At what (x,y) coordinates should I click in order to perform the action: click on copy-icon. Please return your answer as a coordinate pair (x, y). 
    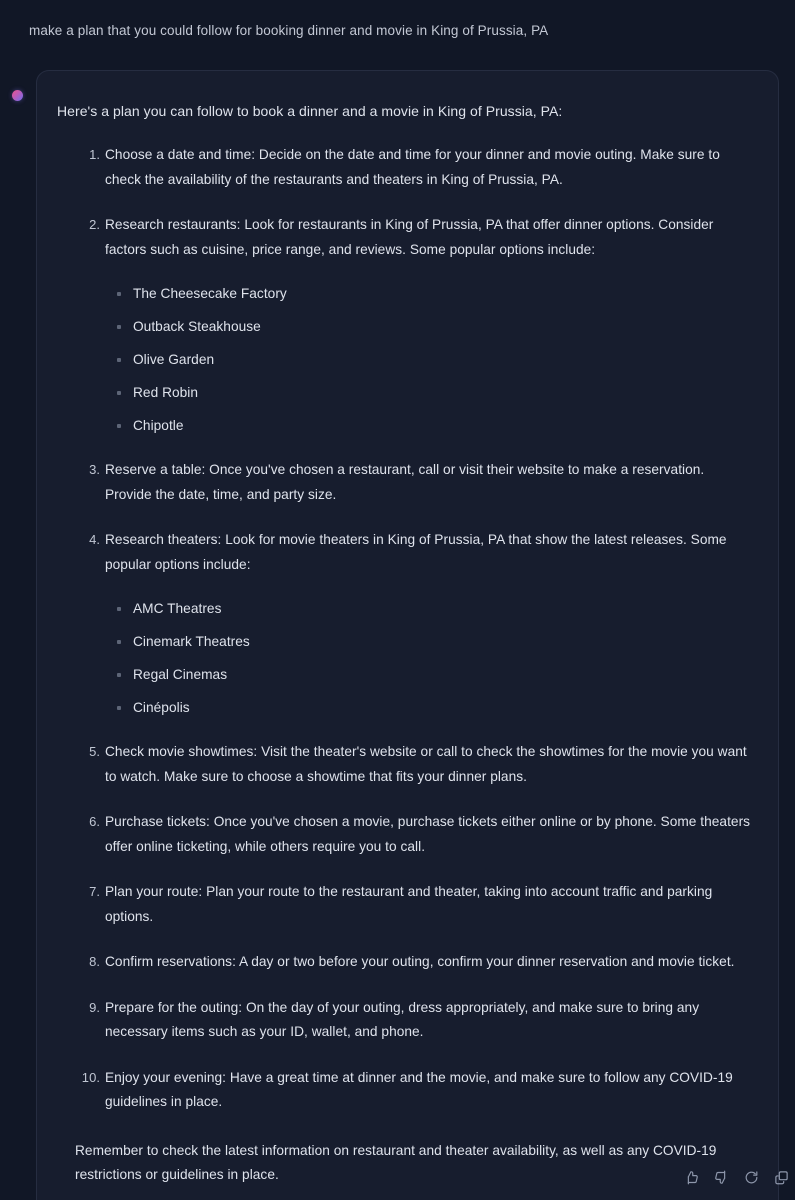
    Looking at the image, I should click on (781, 1177).